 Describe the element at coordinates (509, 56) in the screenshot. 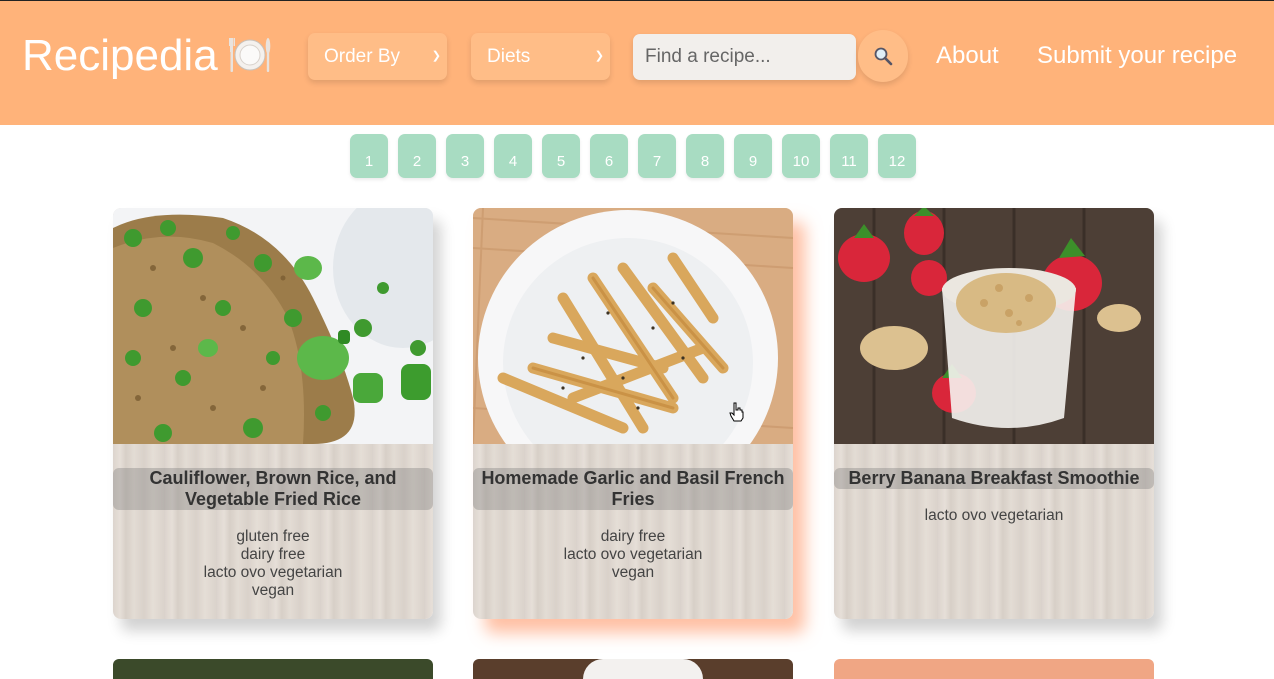

I see `diets-label: Diets` at that location.